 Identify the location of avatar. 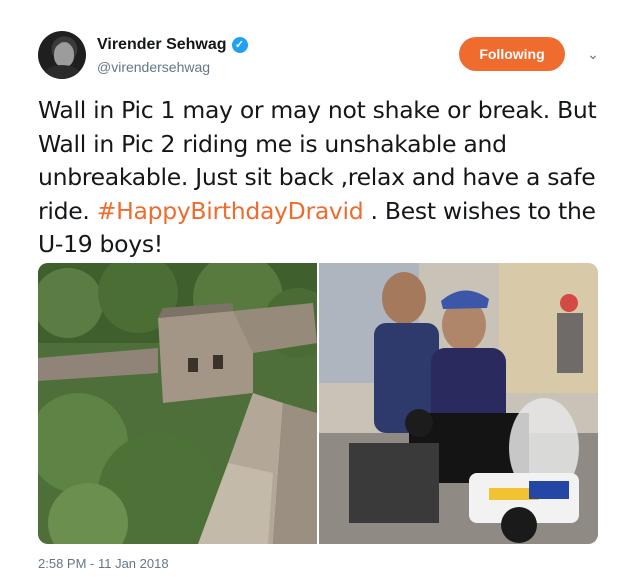
(62, 55).